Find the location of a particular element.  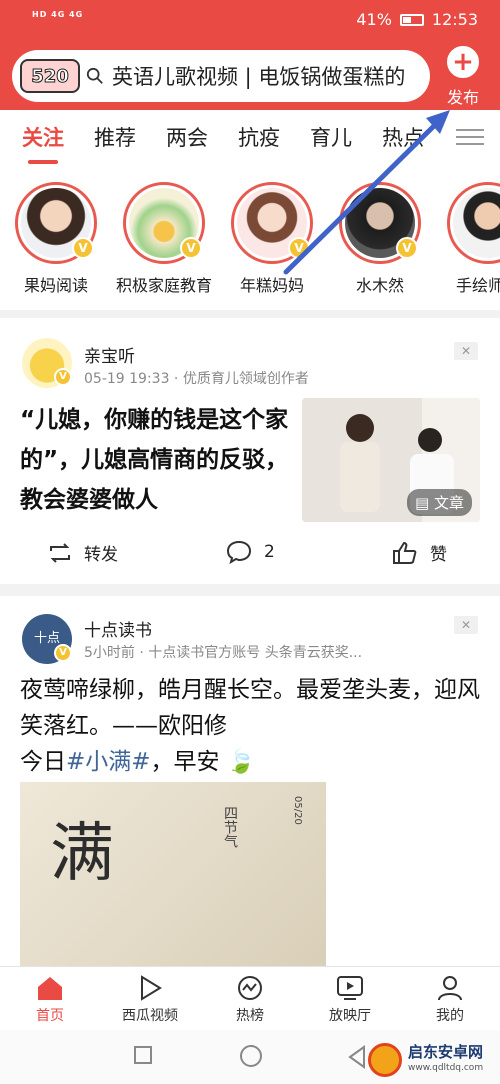

comment-button: 2 is located at coordinates (250, 552).